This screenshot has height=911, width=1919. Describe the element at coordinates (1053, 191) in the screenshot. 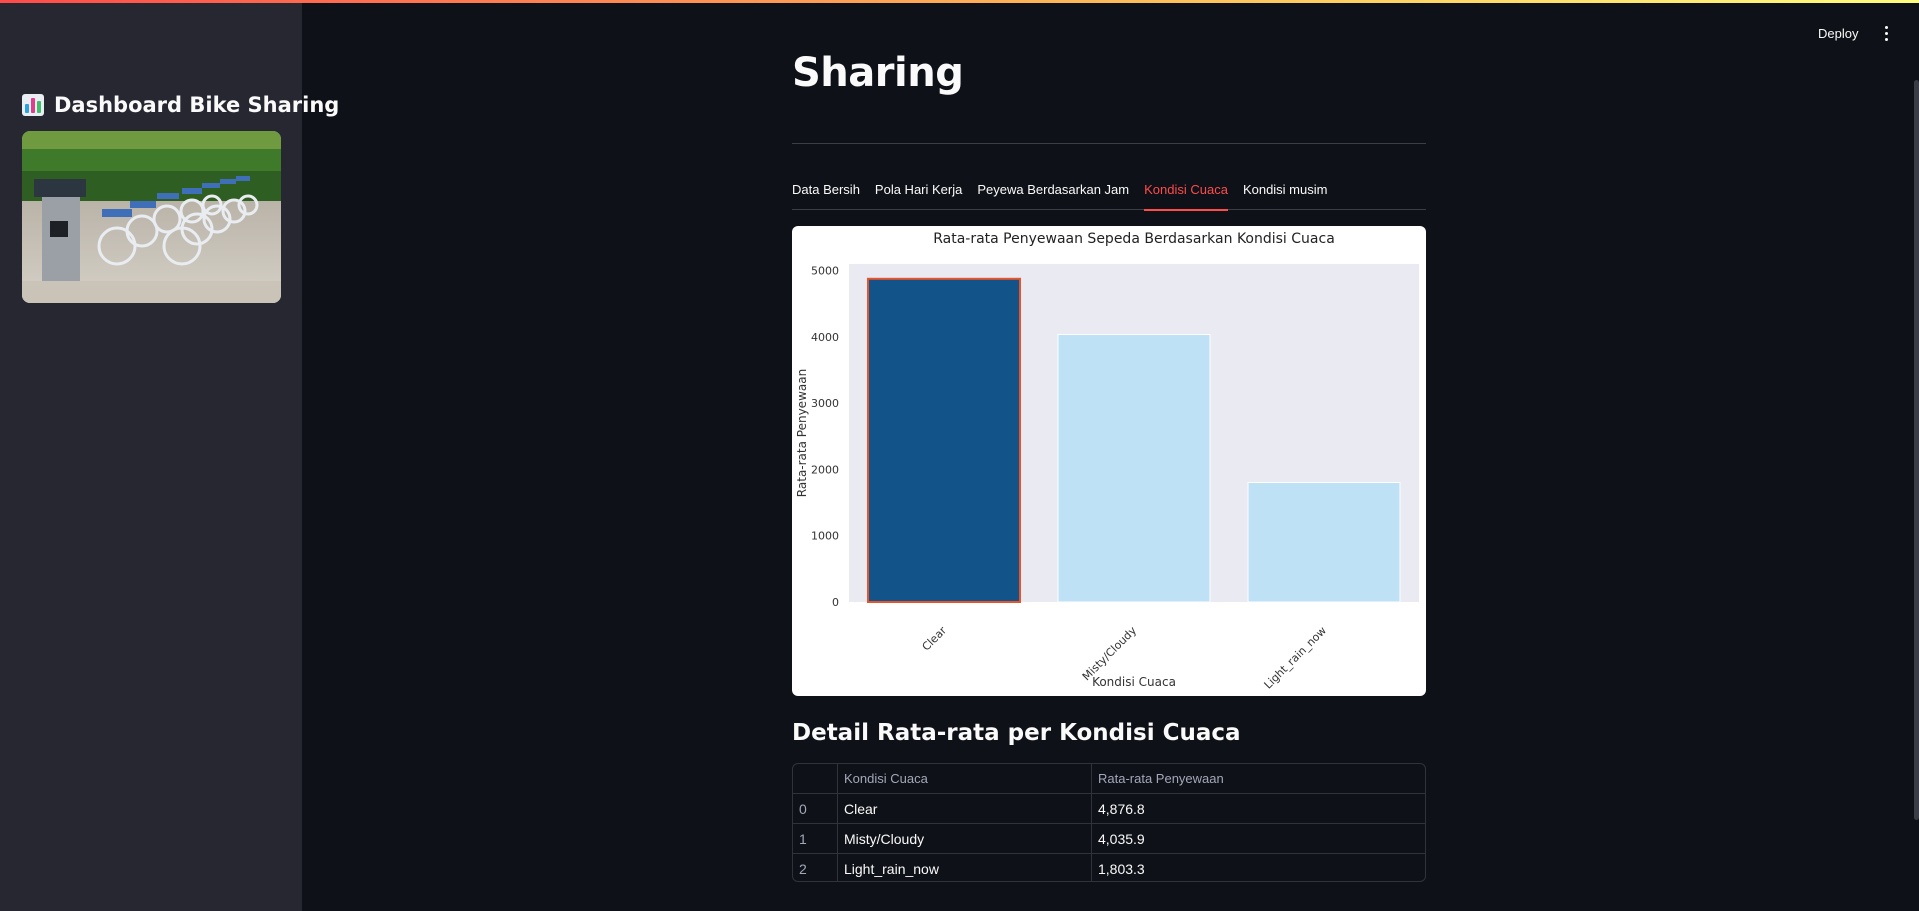

I see `tab-penyewa-berdasarkan-jam: Peyewa Berdasarkan Jam` at that location.